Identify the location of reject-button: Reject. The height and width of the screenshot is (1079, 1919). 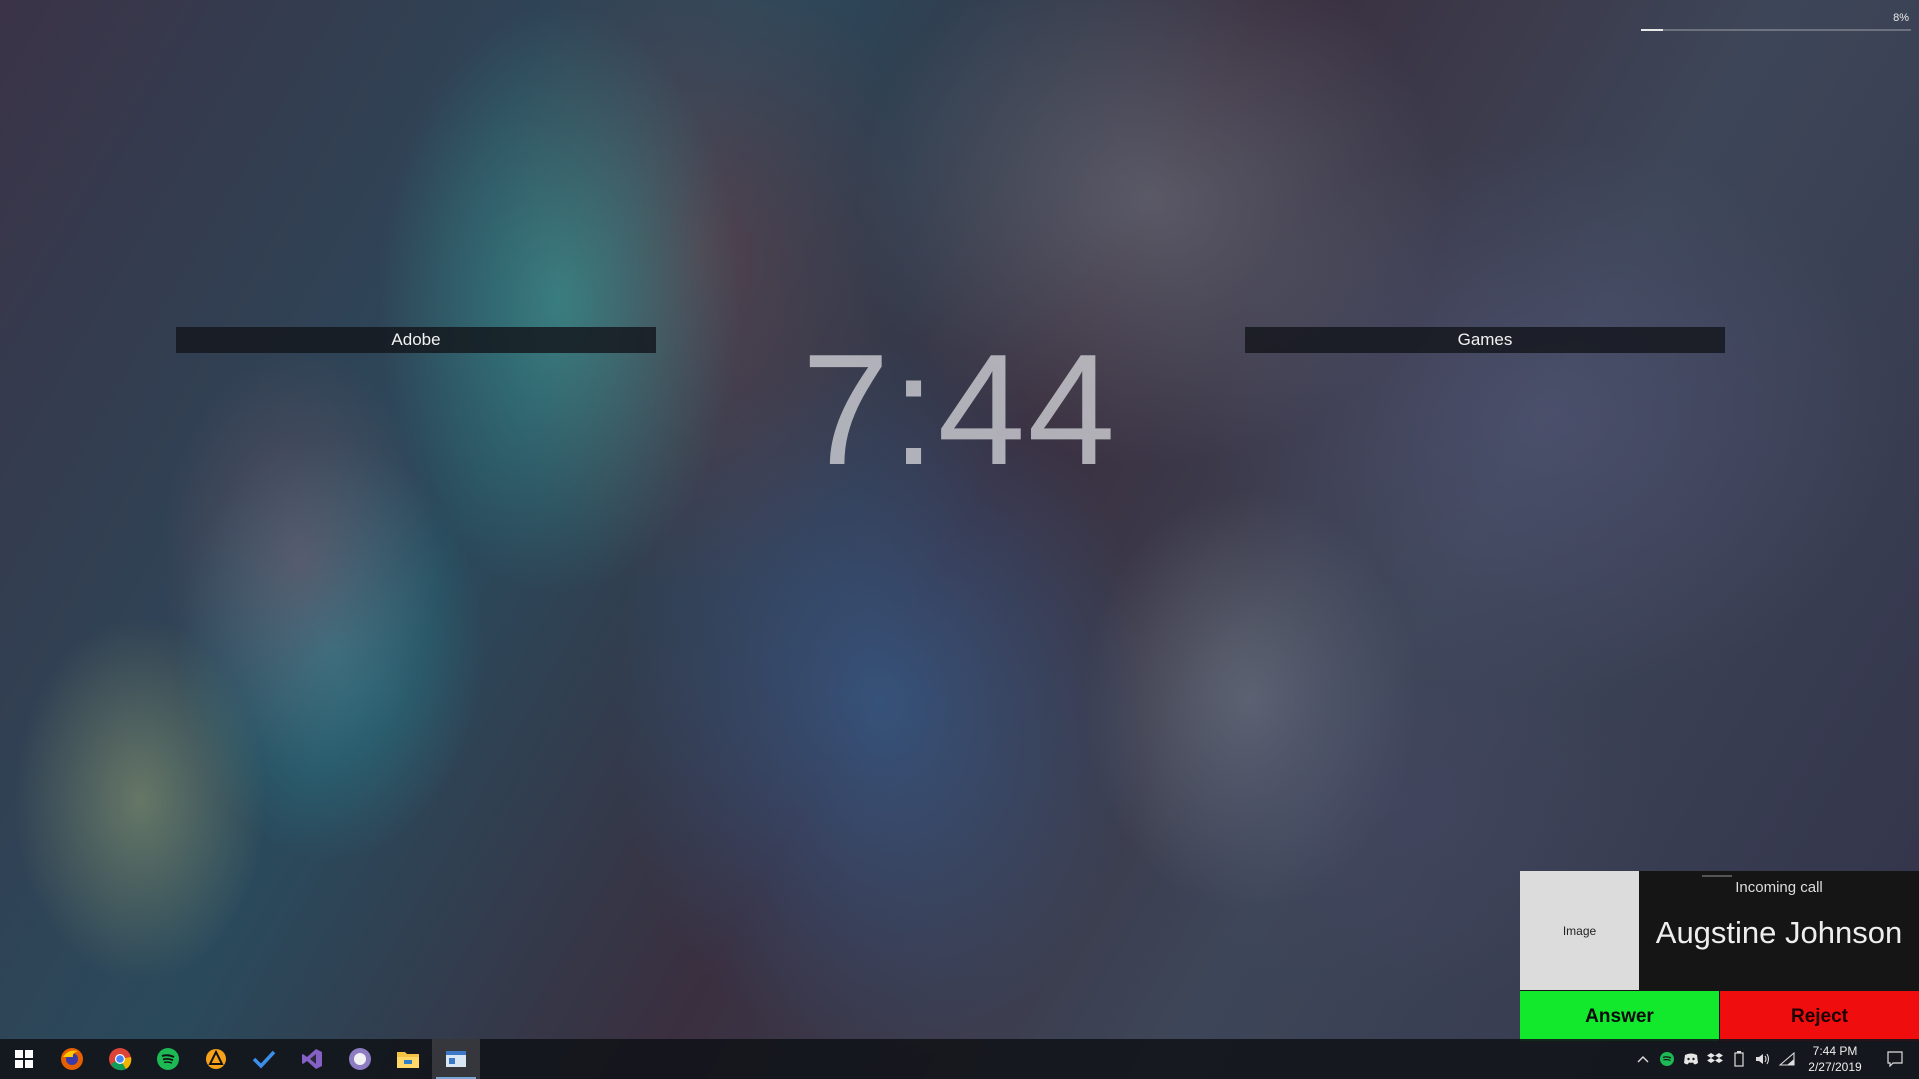
(1819, 1016).